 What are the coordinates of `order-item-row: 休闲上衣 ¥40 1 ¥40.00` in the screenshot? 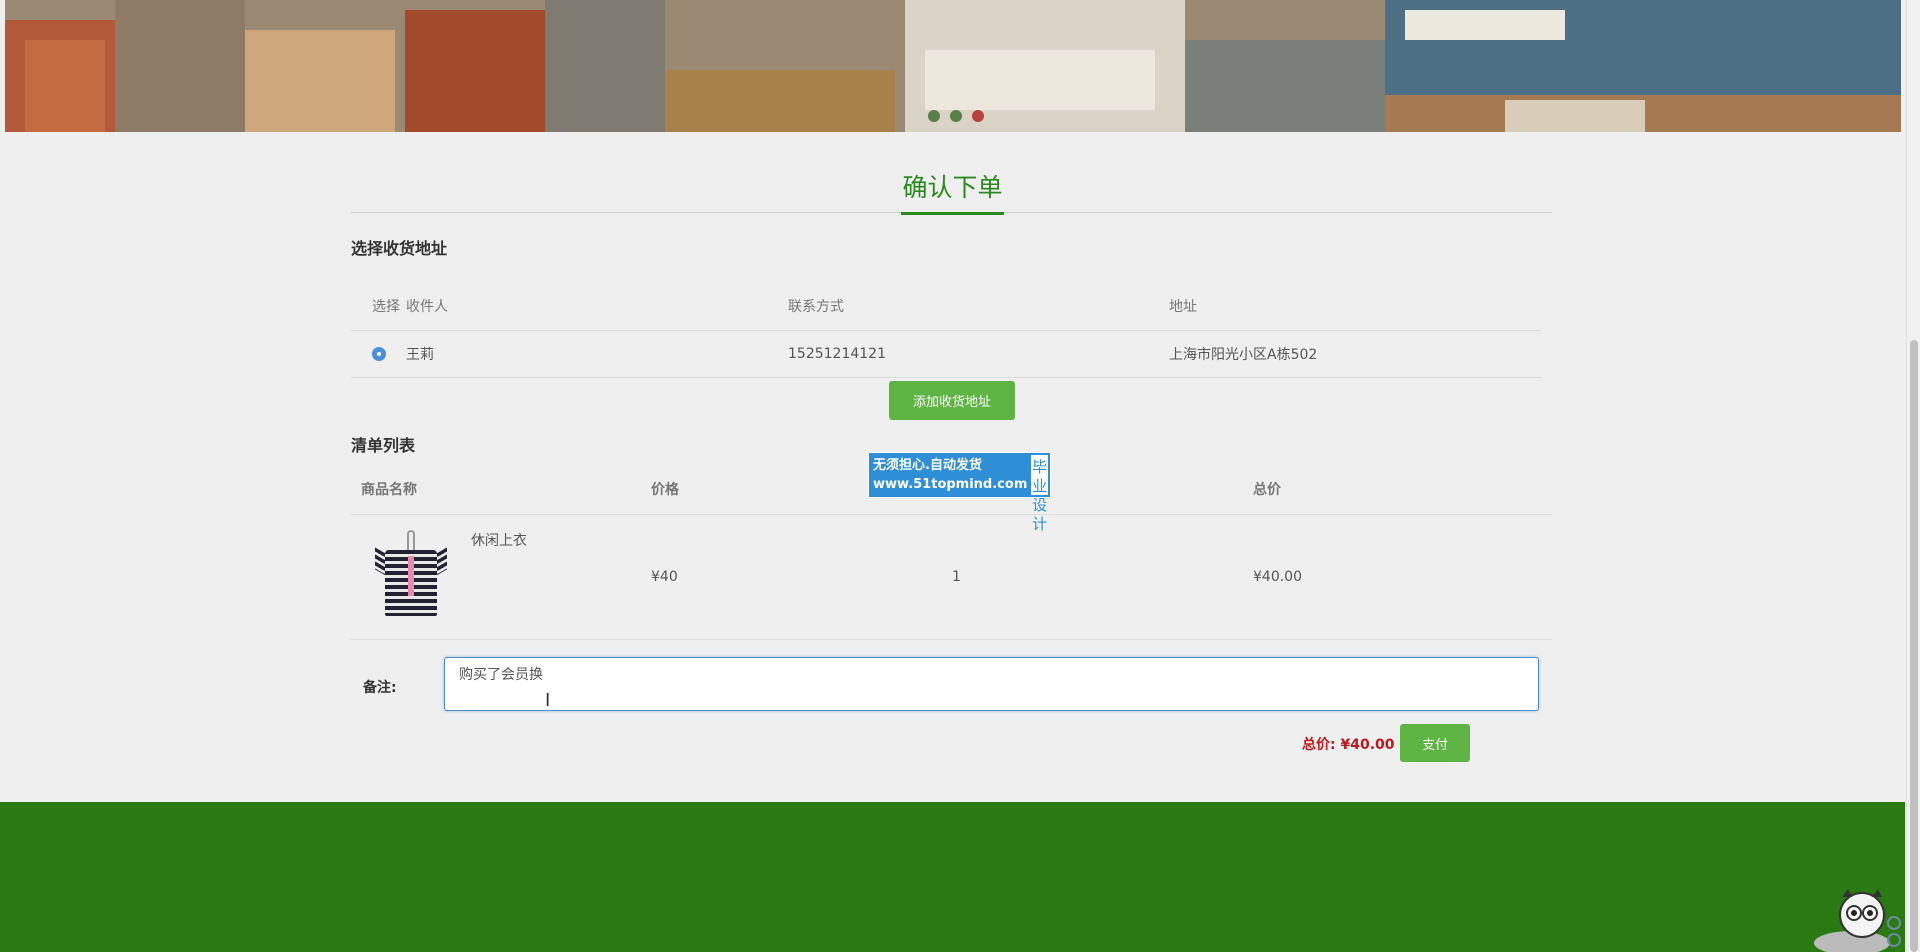 It's located at (951, 577).